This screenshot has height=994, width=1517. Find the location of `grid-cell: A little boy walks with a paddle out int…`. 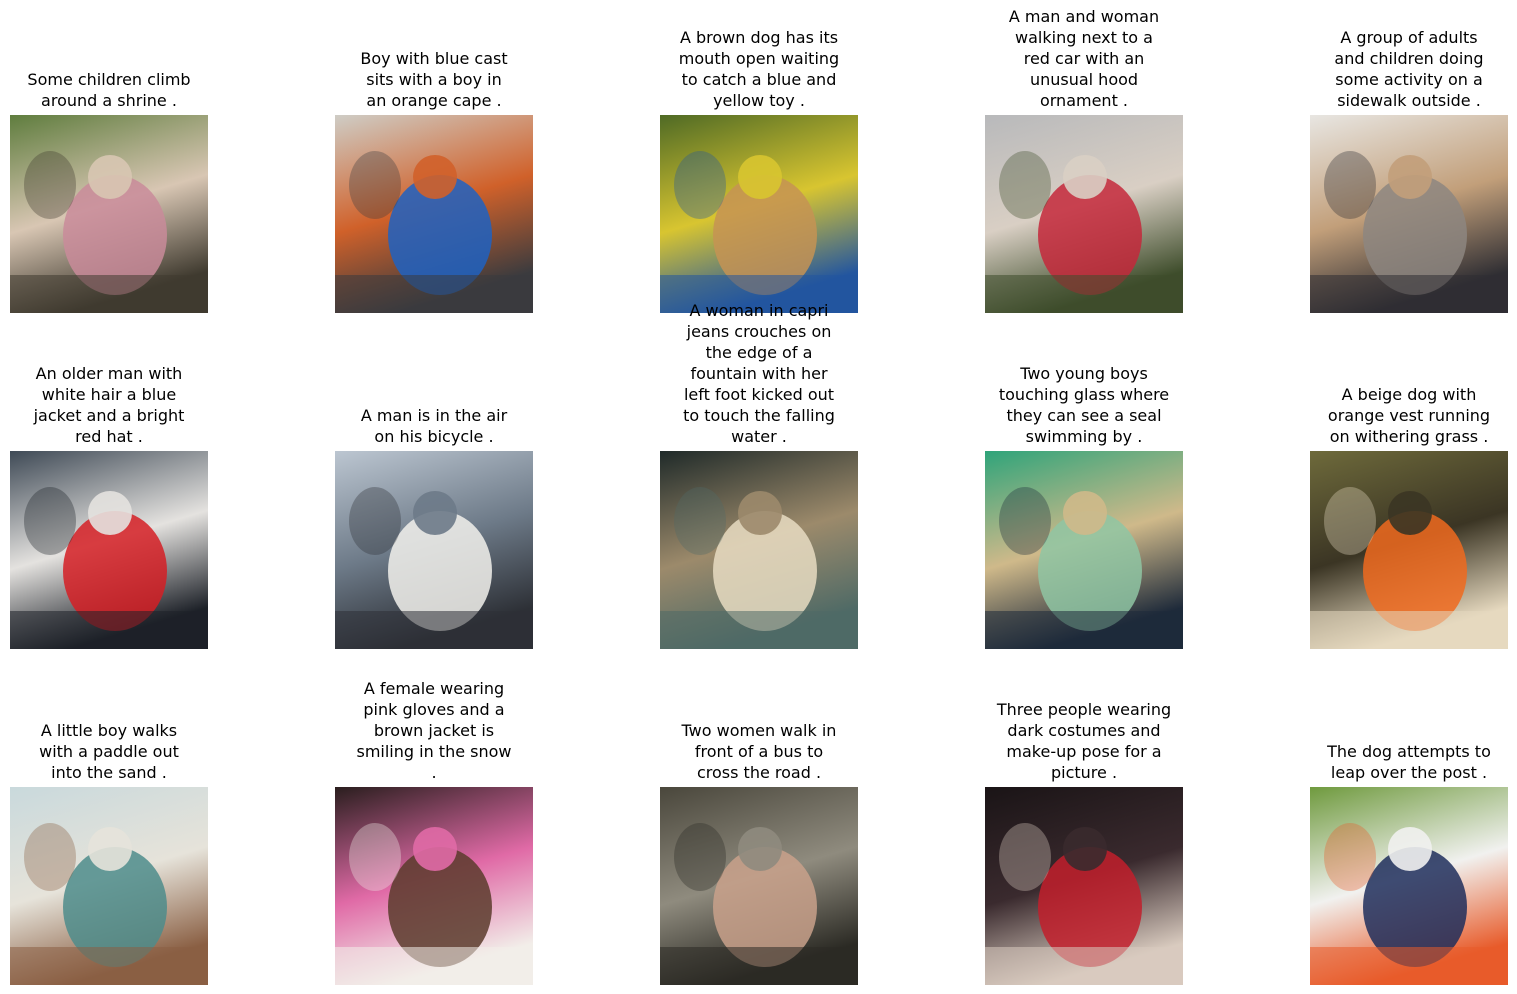

grid-cell: A little boy walks with a paddle out int… is located at coordinates (109, 853).